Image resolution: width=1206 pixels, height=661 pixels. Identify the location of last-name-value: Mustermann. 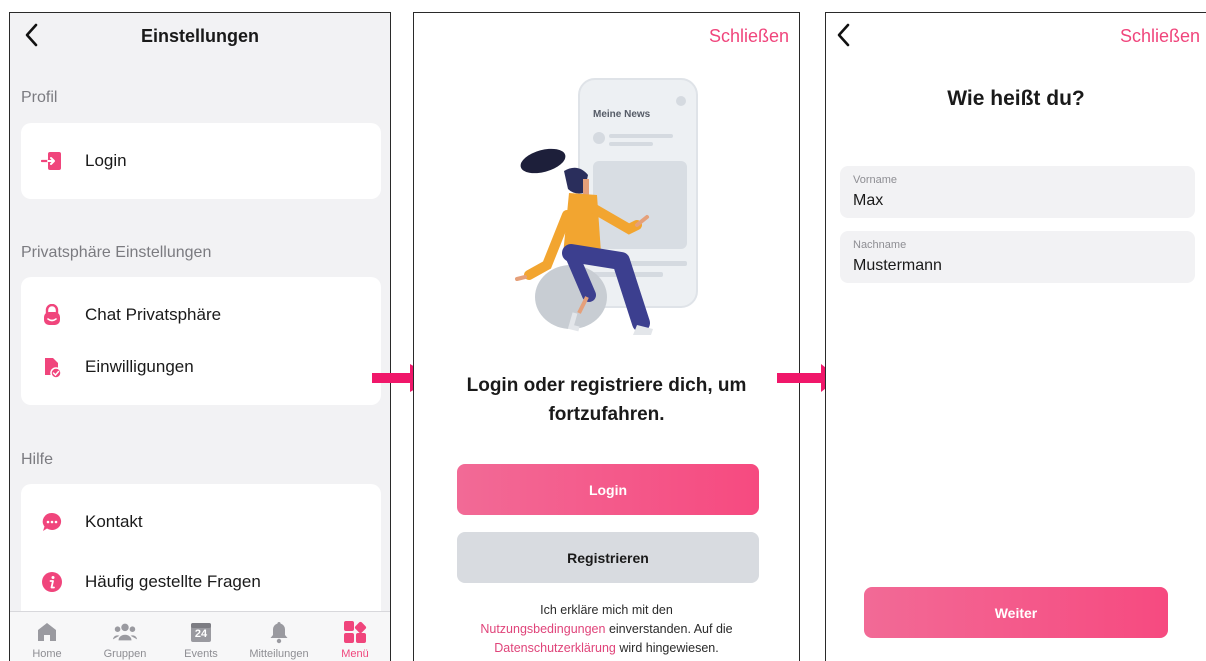
(897, 265).